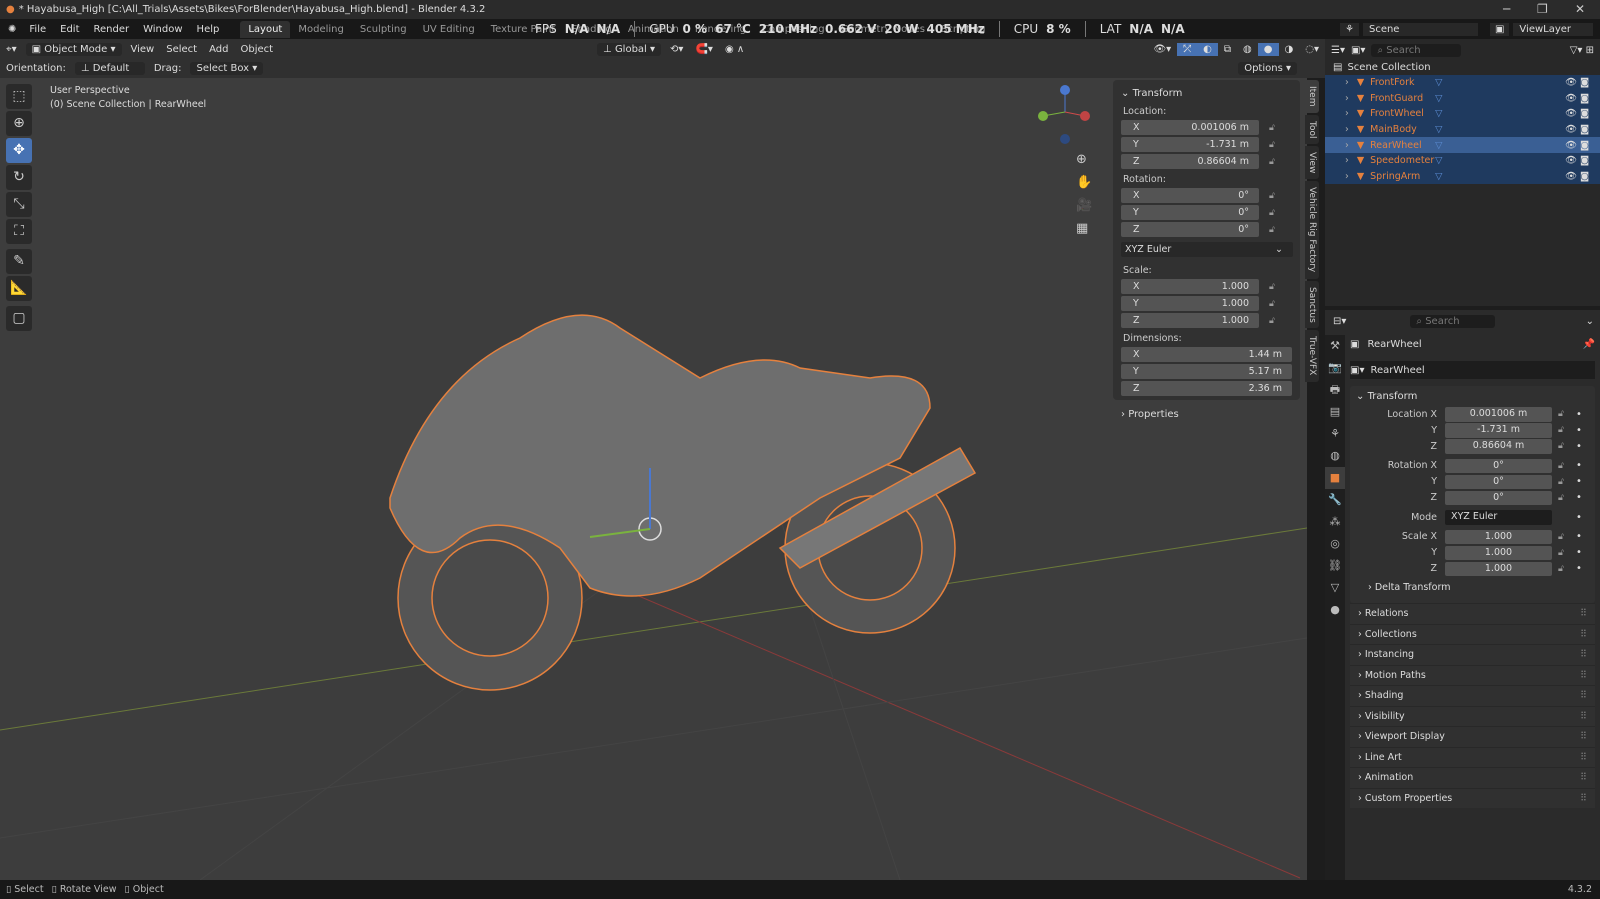 The width and height of the screenshot is (1600, 899). I want to click on outliner-item: › ▼ SpringArm ▽ 👁︎ ◙, so click(1462, 176).